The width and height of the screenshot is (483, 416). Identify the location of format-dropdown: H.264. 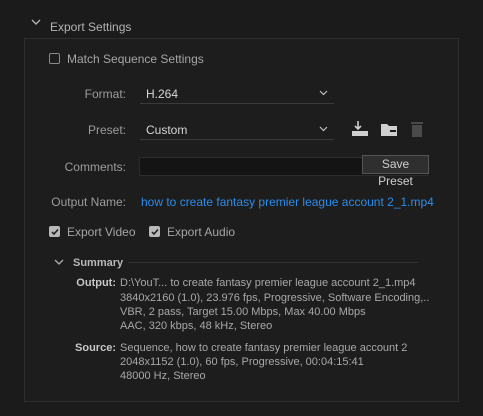
(237, 94).